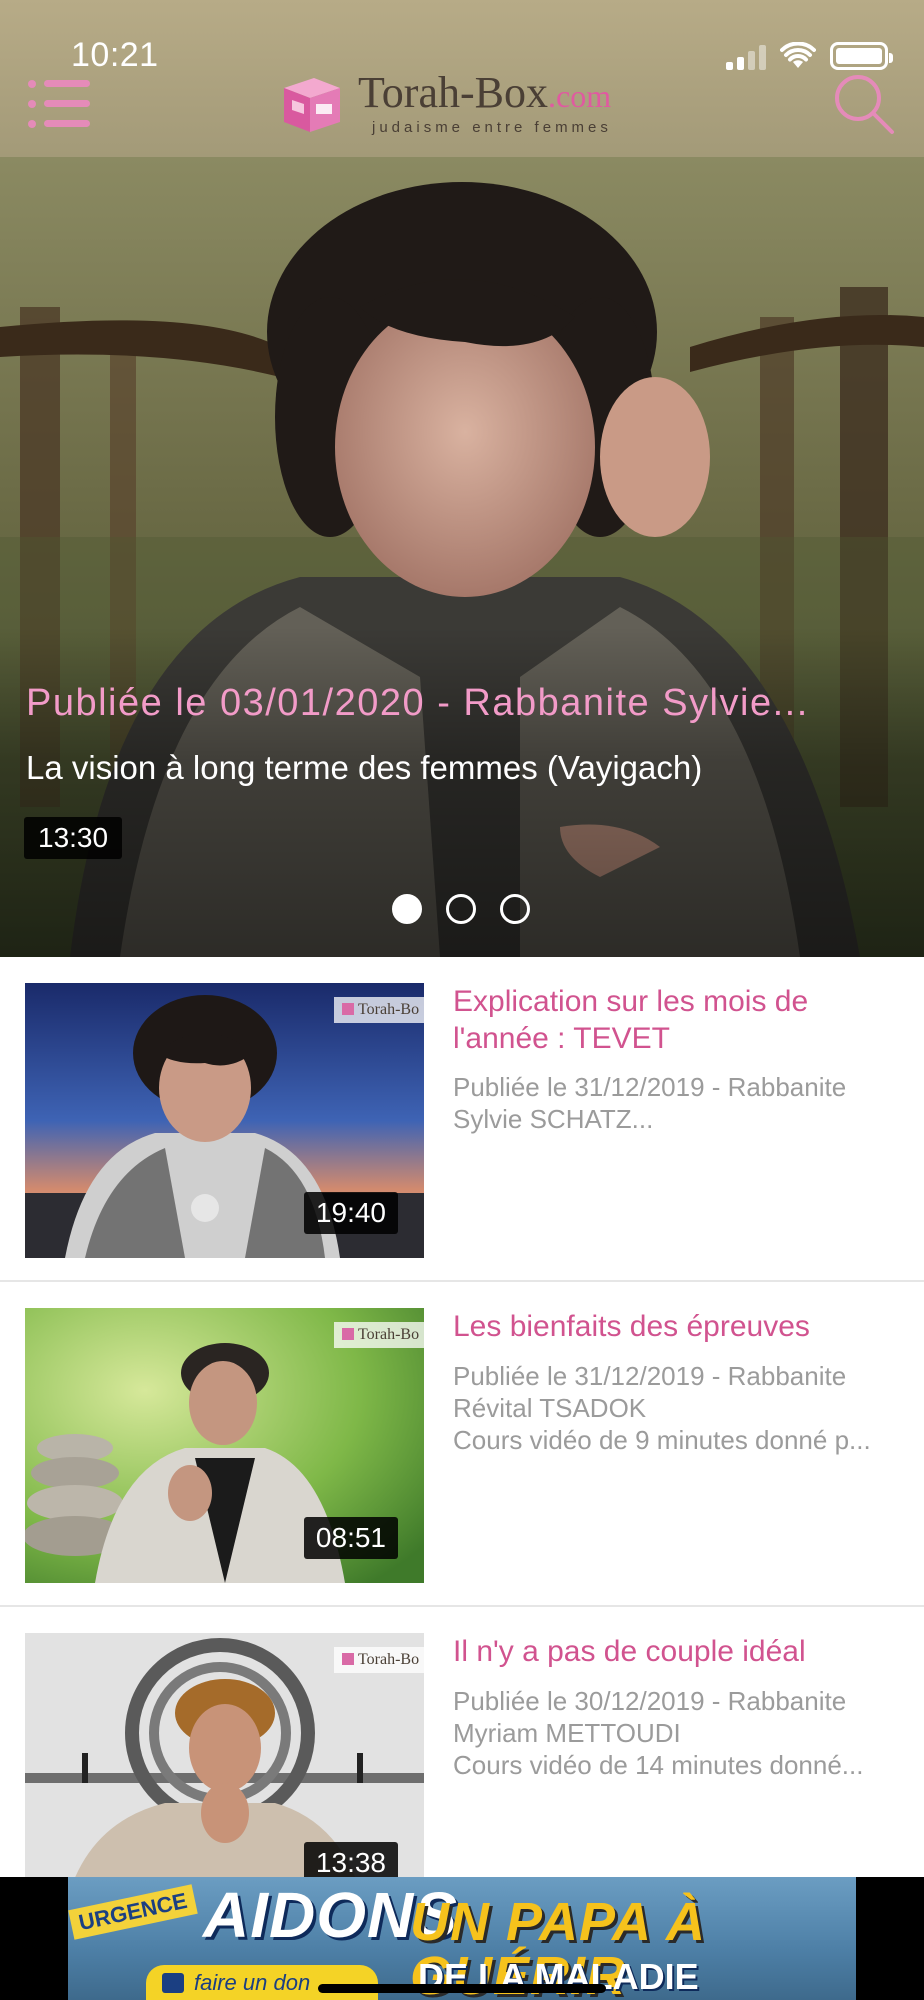  Describe the element at coordinates (350, 1213) in the screenshot. I see `video-duration: 19:40` at that location.